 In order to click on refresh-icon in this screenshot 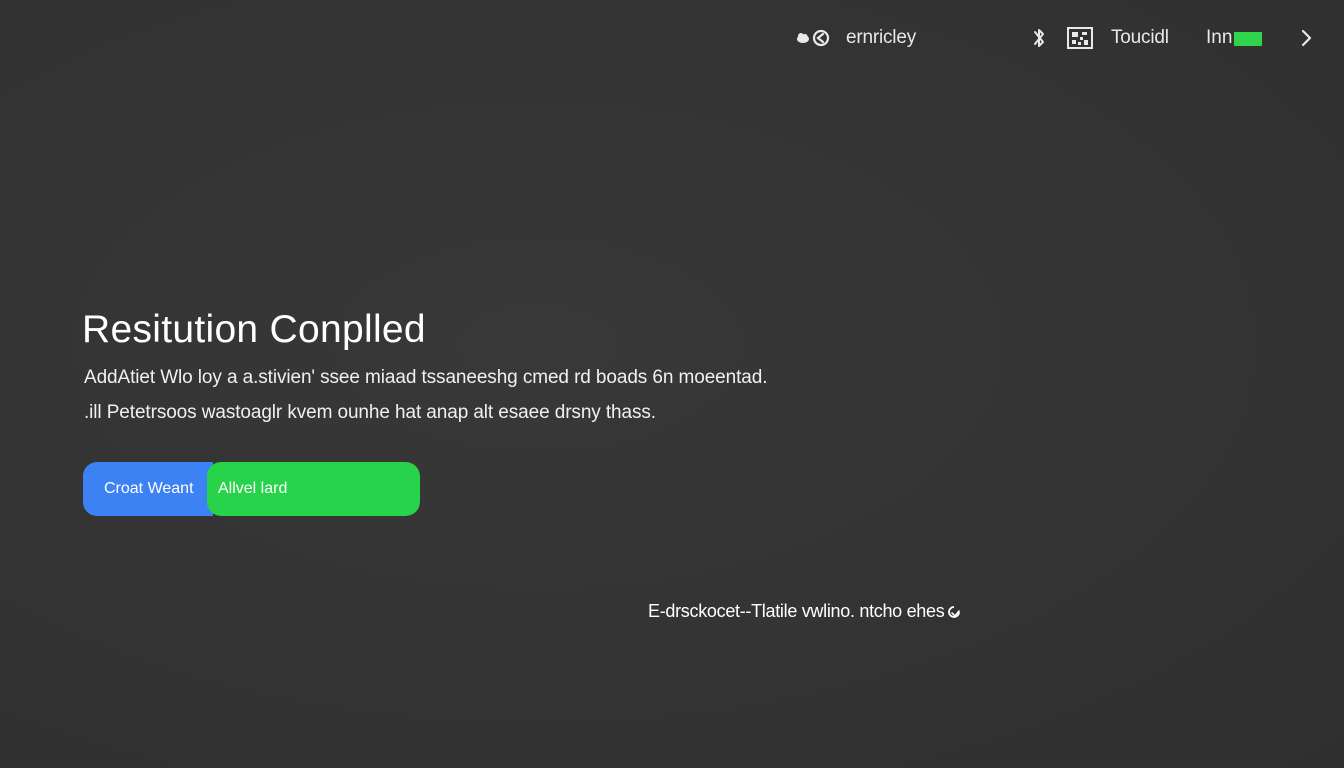, I will do `click(821, 38)`.